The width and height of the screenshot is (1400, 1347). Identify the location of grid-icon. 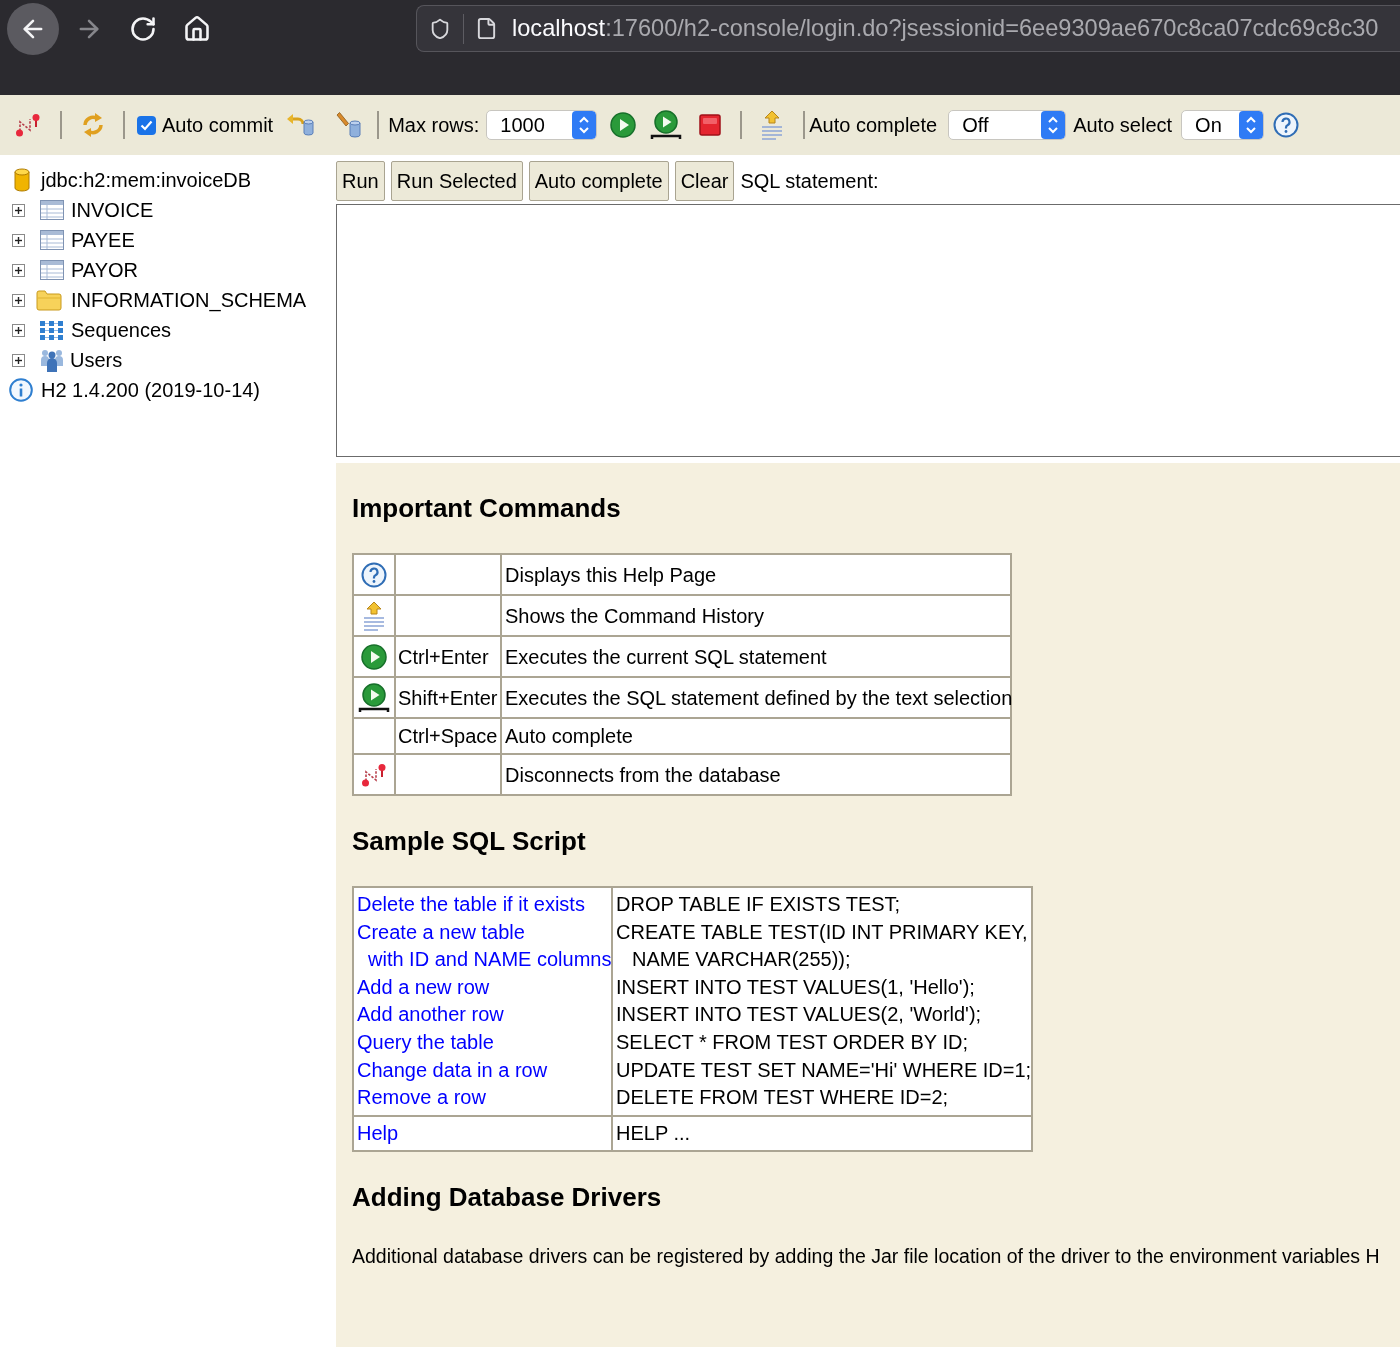
(51, 330).